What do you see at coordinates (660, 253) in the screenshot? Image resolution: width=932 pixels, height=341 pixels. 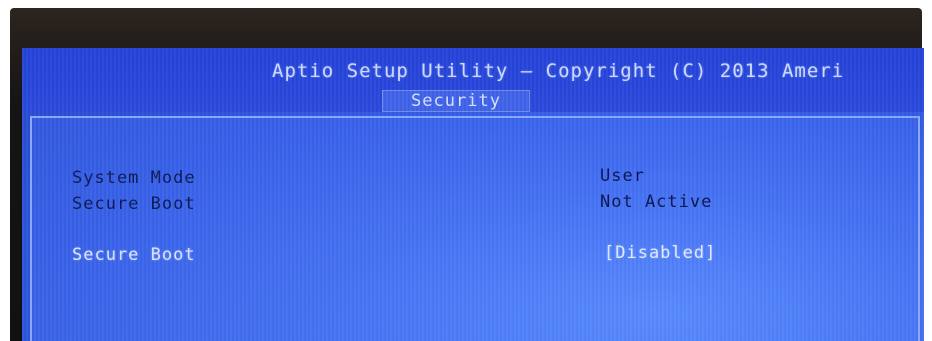 I see `secure-boot-option-value: [Disabled]` at bounding box center [660, 253].